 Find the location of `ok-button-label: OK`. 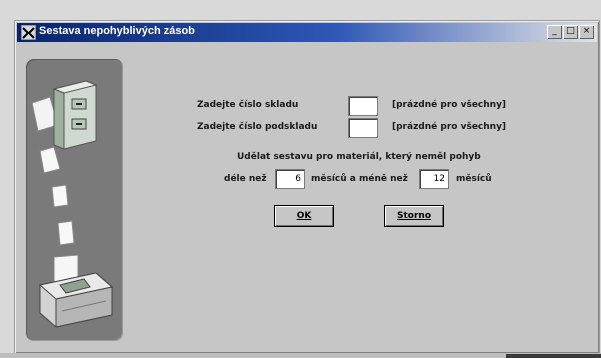

ok-button-label: OK is located at coordinates (304, 216).